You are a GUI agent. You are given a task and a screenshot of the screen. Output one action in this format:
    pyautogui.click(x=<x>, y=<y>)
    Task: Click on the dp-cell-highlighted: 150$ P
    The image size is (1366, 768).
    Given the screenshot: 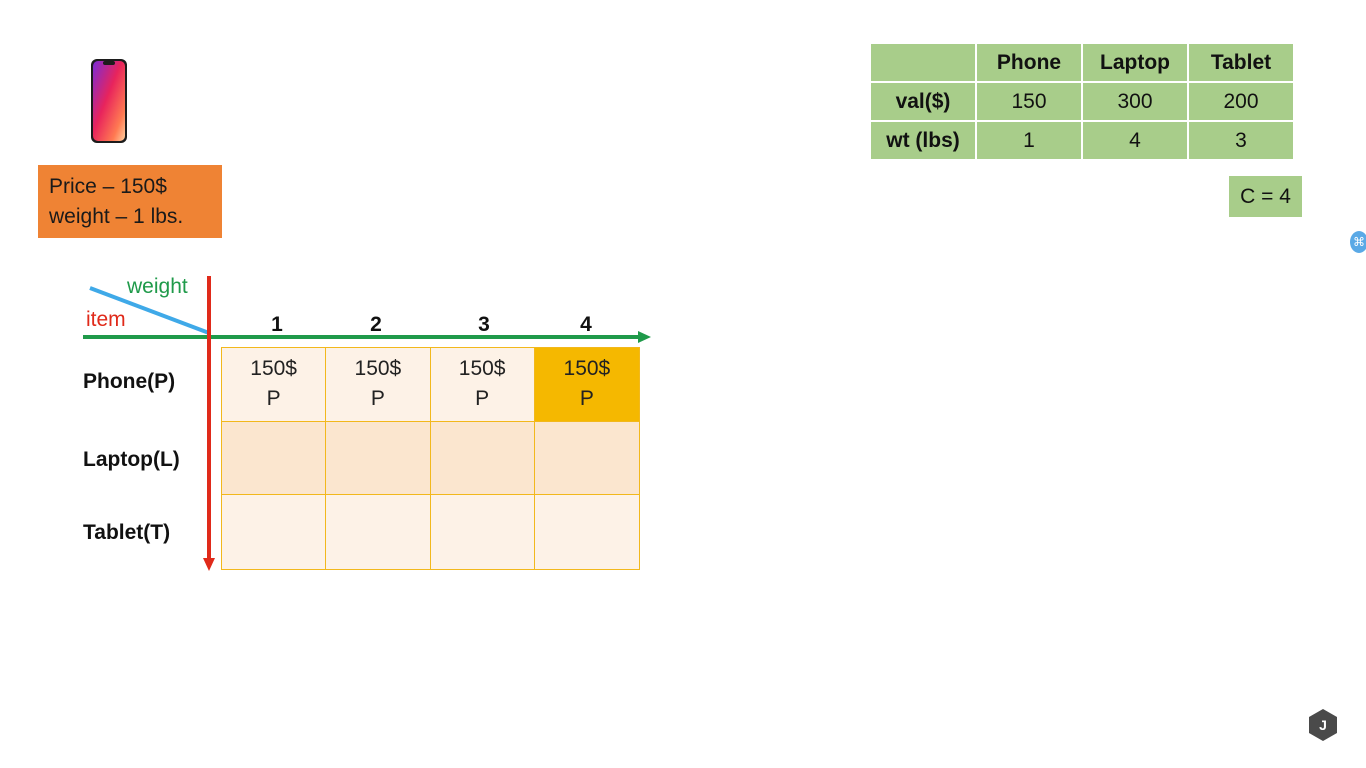 What is the action you would take?
    pyautogui.click(x=586, y=385)
    